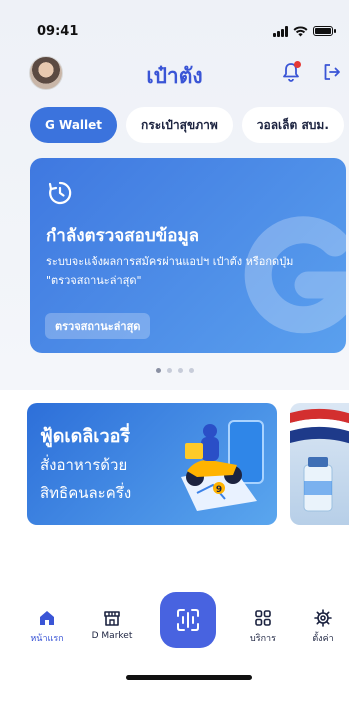 The width and height of the screenshot is (349, 703). I want to click on wallet-tabs: G Wallet กระเป๋าสุขภาพ วอลเล็ต สบม., so click(187, 125).